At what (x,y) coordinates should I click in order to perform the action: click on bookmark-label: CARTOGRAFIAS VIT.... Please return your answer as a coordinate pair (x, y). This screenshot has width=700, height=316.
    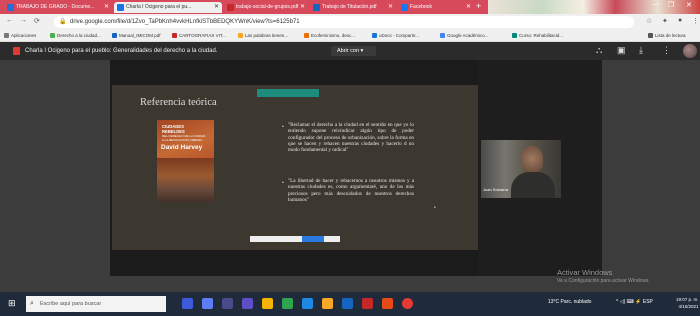
    Looking at the image, I should click on (202, 35).